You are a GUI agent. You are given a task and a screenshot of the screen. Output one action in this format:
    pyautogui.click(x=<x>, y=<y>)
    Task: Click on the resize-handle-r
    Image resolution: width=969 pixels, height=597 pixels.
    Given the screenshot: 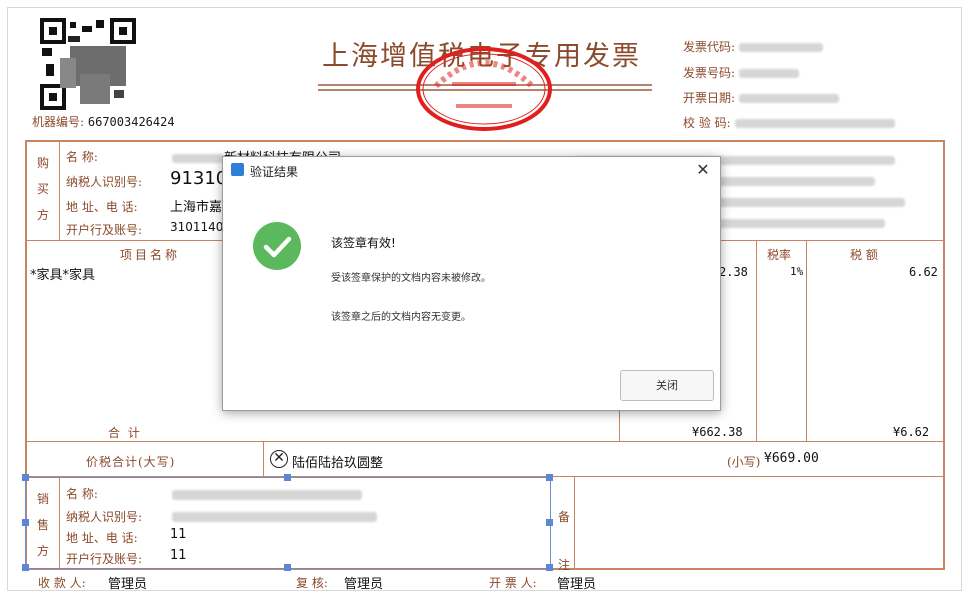 What is the action you would take?
    pyautogui.click(x=549, y=522)
    